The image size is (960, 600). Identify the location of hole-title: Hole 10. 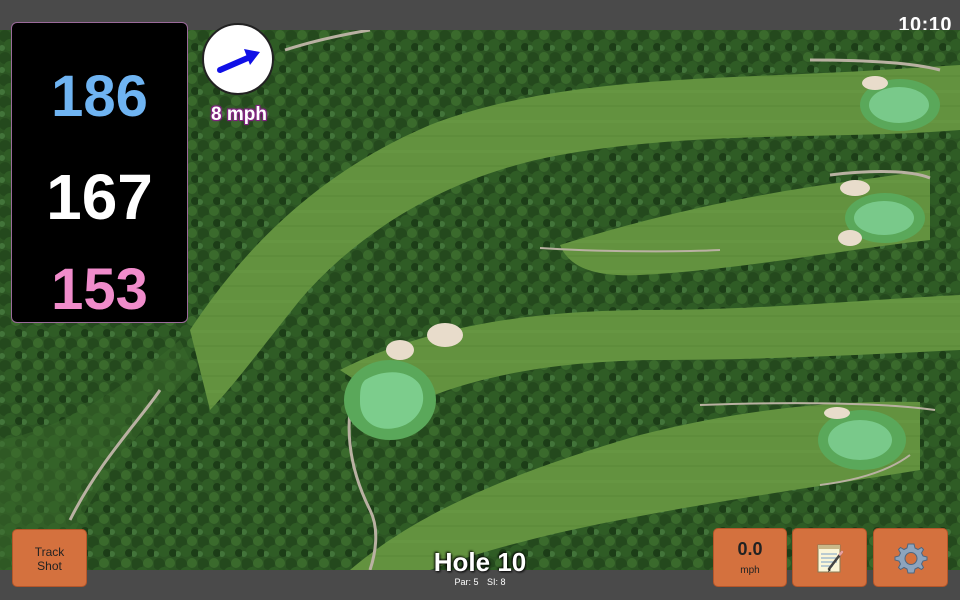
(480, 562).